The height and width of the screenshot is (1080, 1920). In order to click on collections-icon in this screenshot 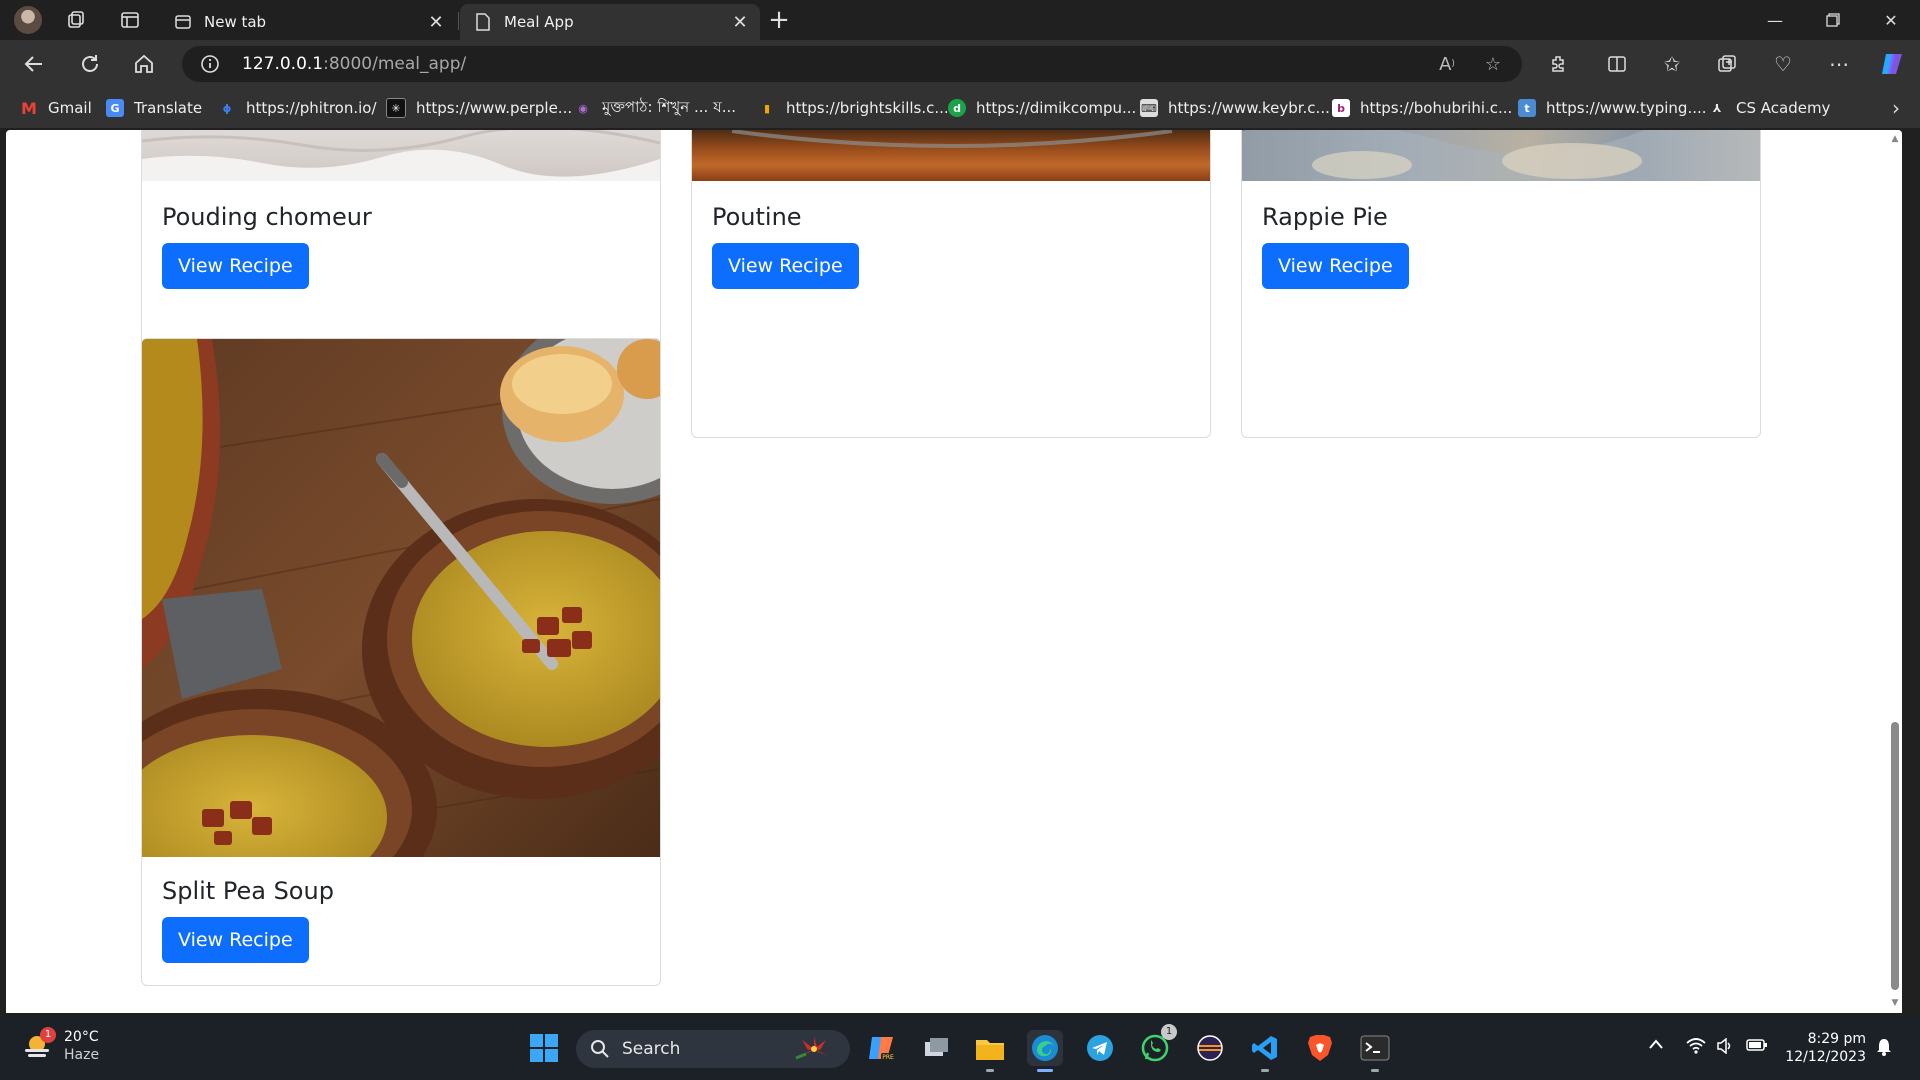, I will do `click(1727, 64)`.